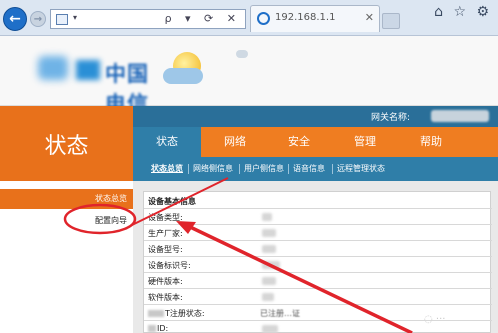  Describe the element at coordinates (249, 18) in the screenshot. I see `browser-toolbar: ← → ▾ ρ ▾ ⟳ ✕ 192.168.1.1 ✕ ⌂ ☆ ⚙` at that location.